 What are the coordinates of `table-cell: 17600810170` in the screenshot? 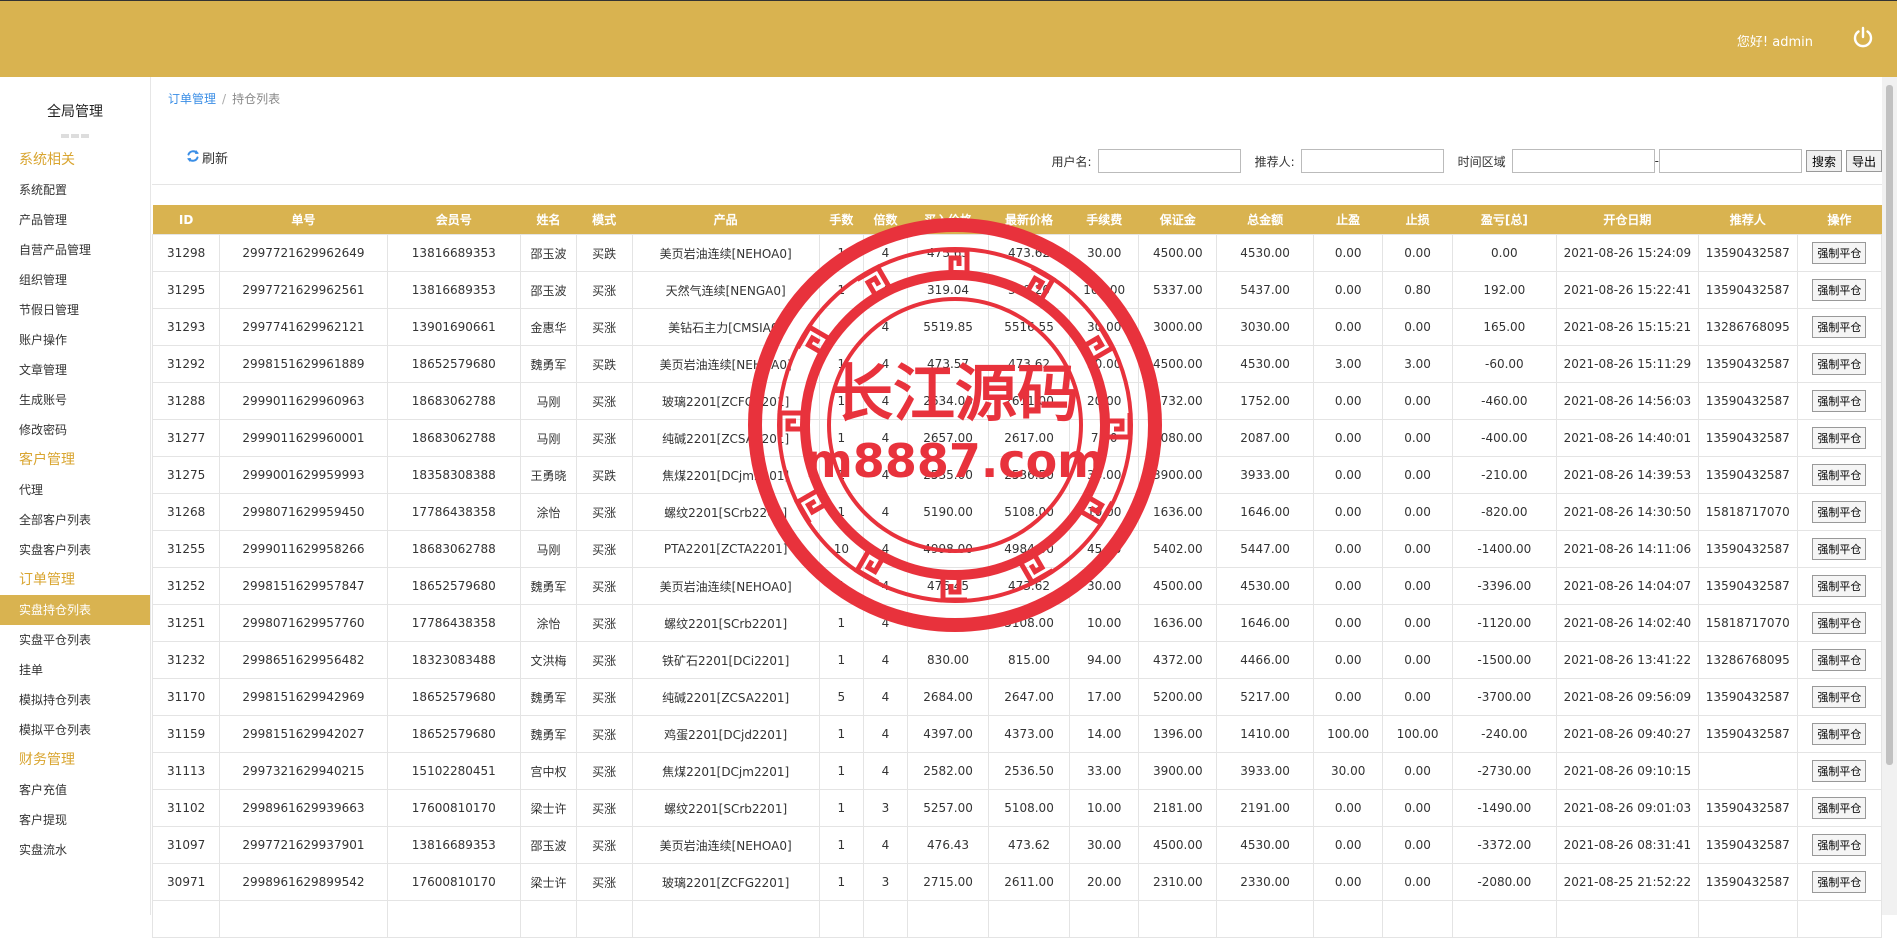 It's located at (454, 882).